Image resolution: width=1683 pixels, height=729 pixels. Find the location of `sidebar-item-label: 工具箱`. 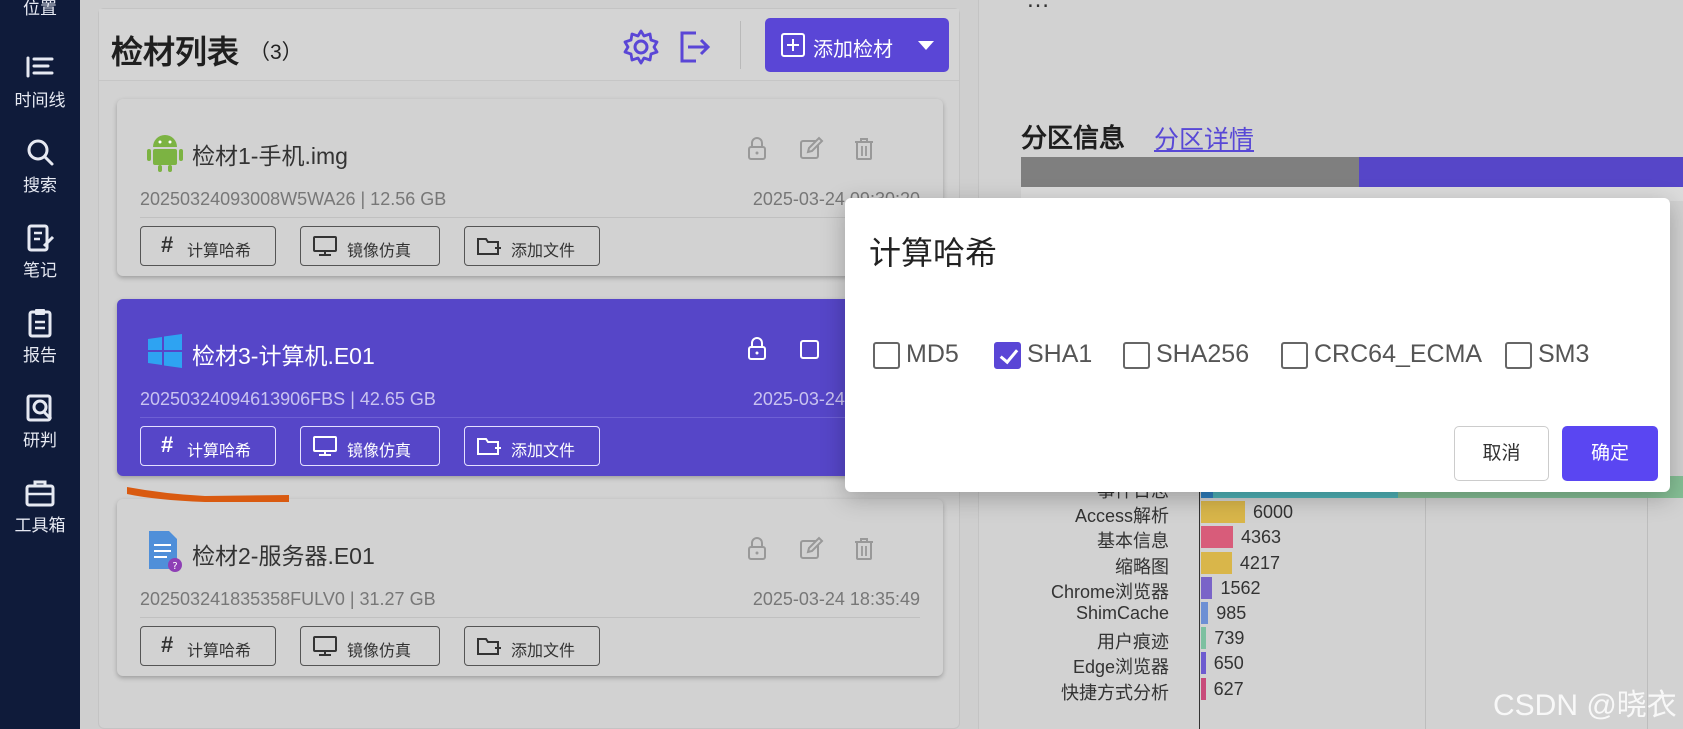

sidebar-item-label: 工具箱 is located at coordinates (40, 525).